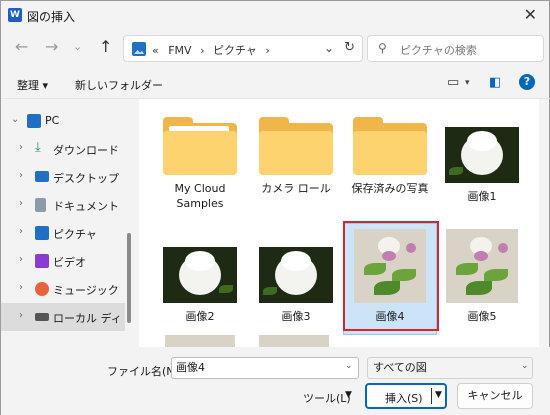 The width and height of the screenshot is (550, 415). Describe the element at coordinates (482, 196) in the screenshot. I see `file-name: 画像1` at that location.